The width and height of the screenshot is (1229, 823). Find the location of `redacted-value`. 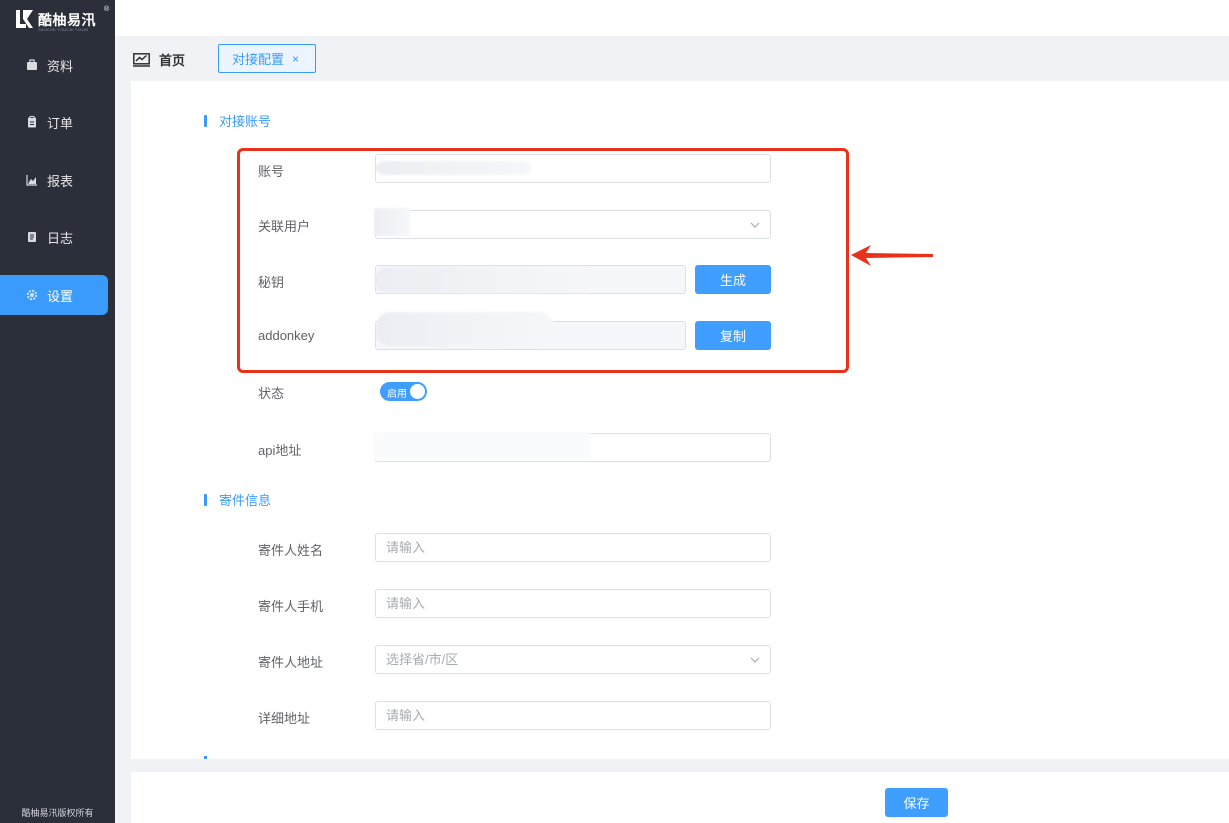

redacted-value is located at coordinates (482, 446).